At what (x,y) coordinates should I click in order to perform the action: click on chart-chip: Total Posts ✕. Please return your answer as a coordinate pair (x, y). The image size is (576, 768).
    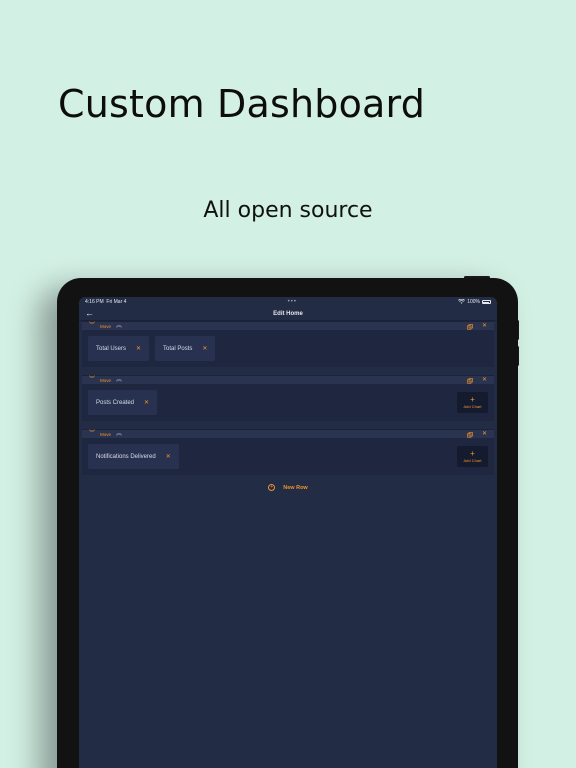
    Looking at the image, I should click on (185, 348).